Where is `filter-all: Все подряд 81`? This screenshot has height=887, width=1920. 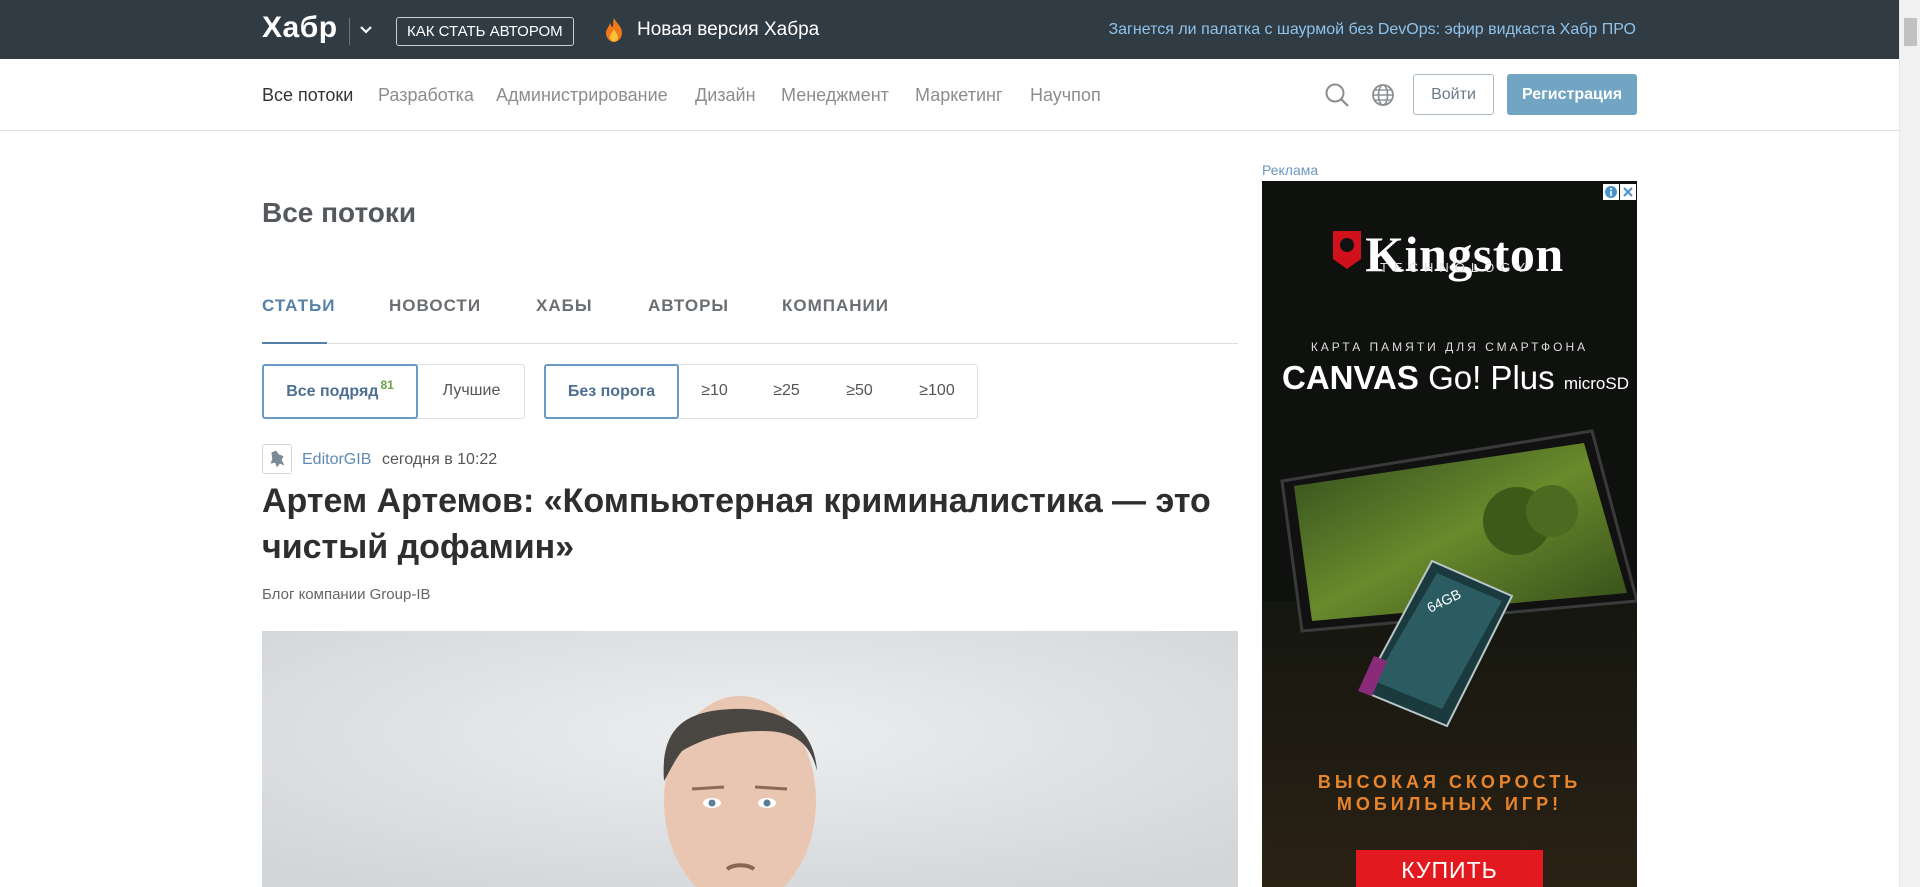 filter-all: Все подряд 81 is located at coordinates (340, 391).